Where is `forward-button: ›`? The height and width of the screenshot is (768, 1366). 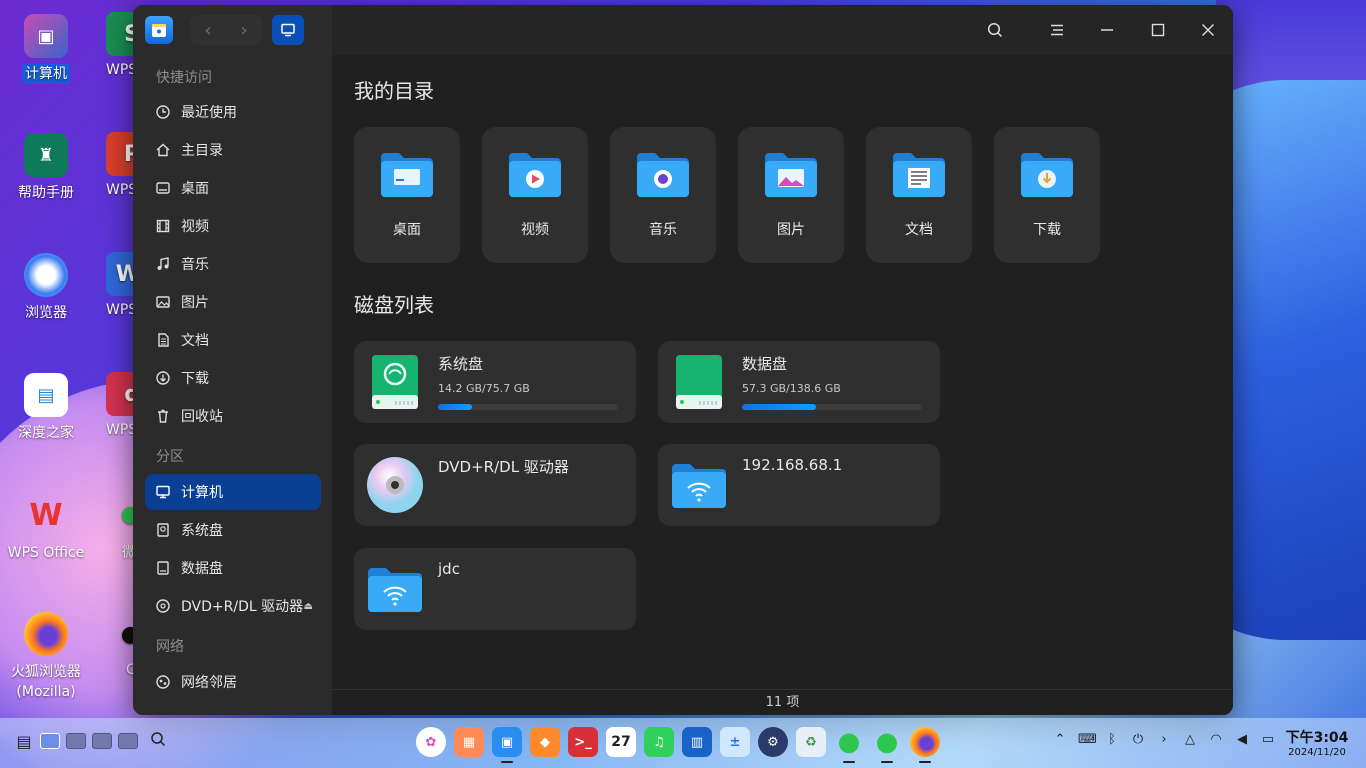 forward-button: › is located at coordinates (244, 30).